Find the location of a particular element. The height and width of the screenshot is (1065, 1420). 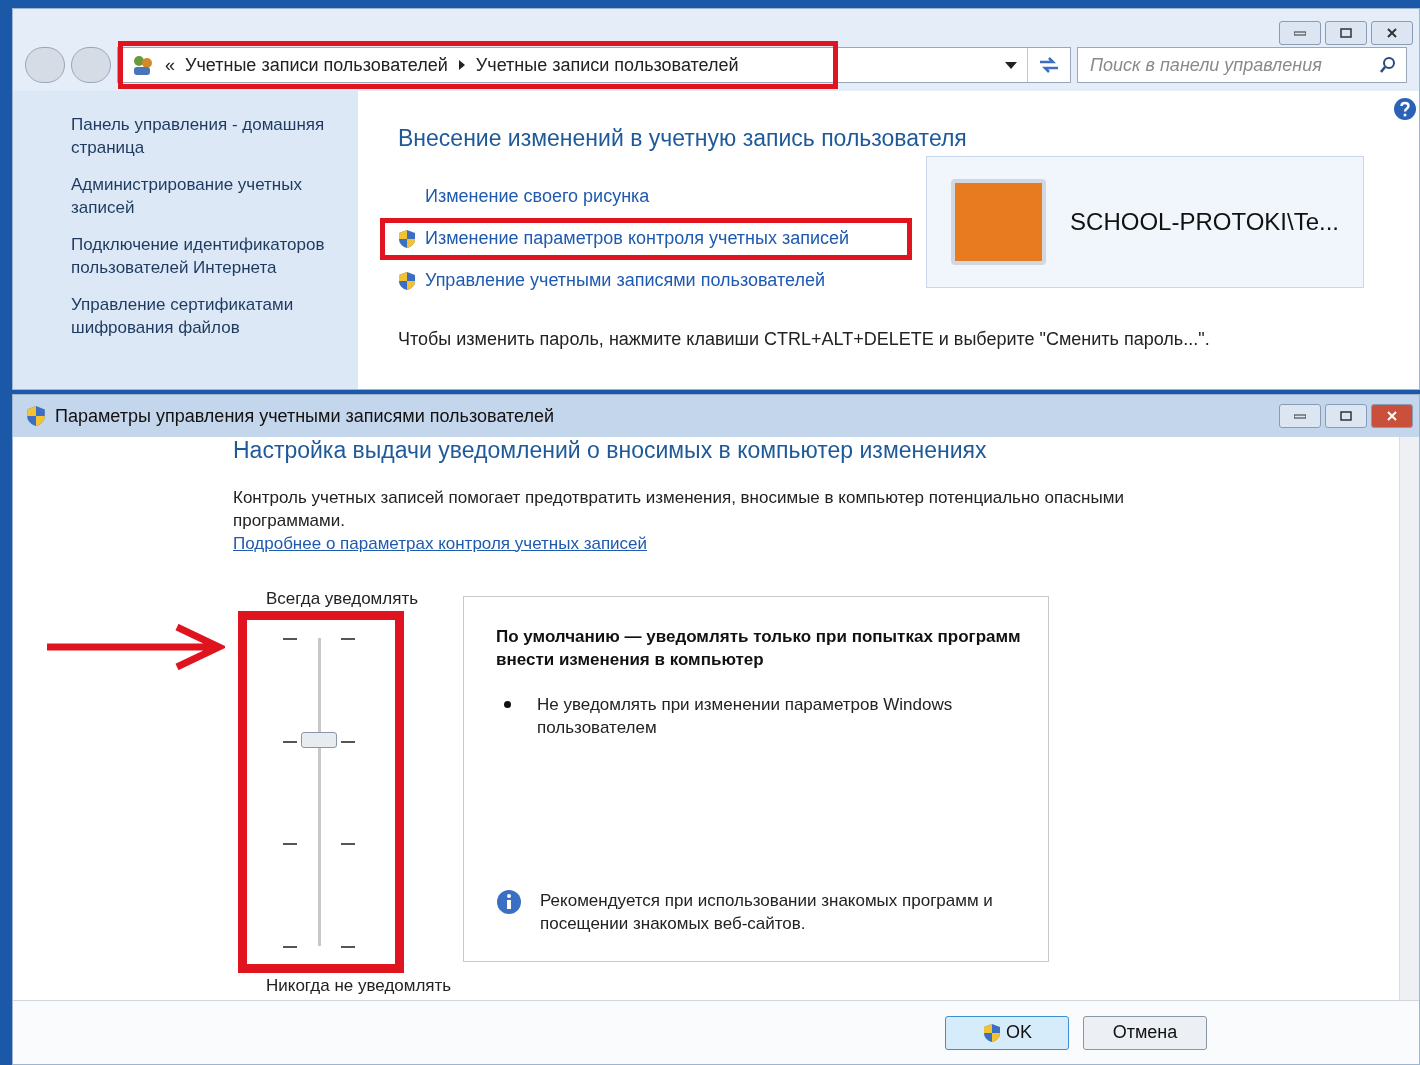

window-title: Параметры управления учетными записями пользователей is located at coordinates (305, 416).